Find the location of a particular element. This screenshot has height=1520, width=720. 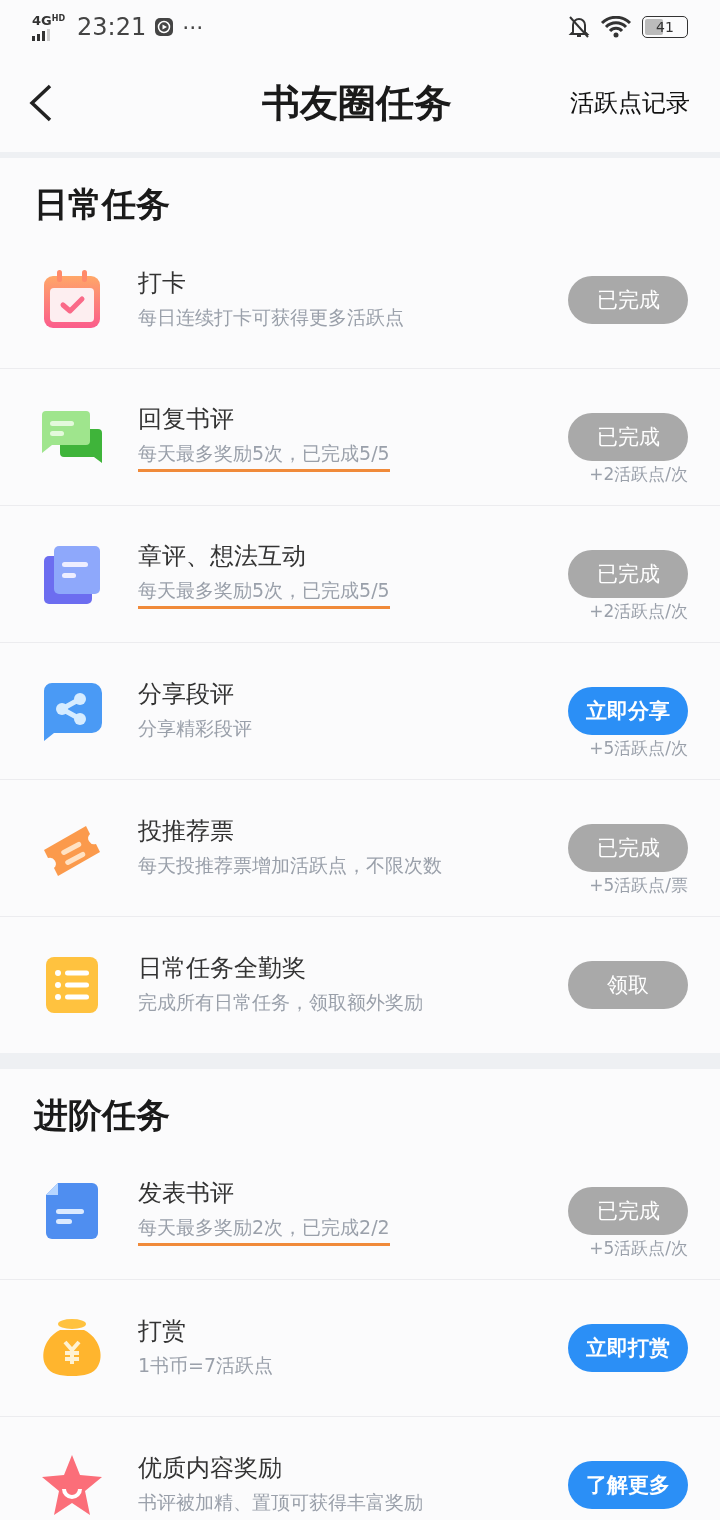

battery-icon: 41 is located at coordinates (665, 27).